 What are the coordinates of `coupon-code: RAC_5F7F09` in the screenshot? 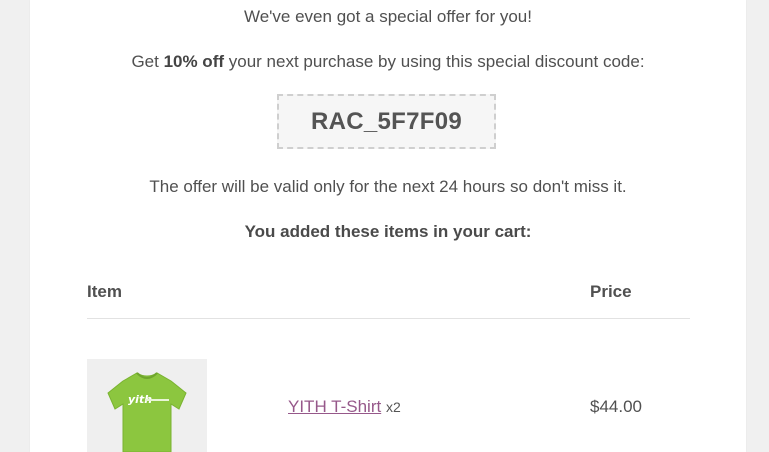 It's located at (386, 121).